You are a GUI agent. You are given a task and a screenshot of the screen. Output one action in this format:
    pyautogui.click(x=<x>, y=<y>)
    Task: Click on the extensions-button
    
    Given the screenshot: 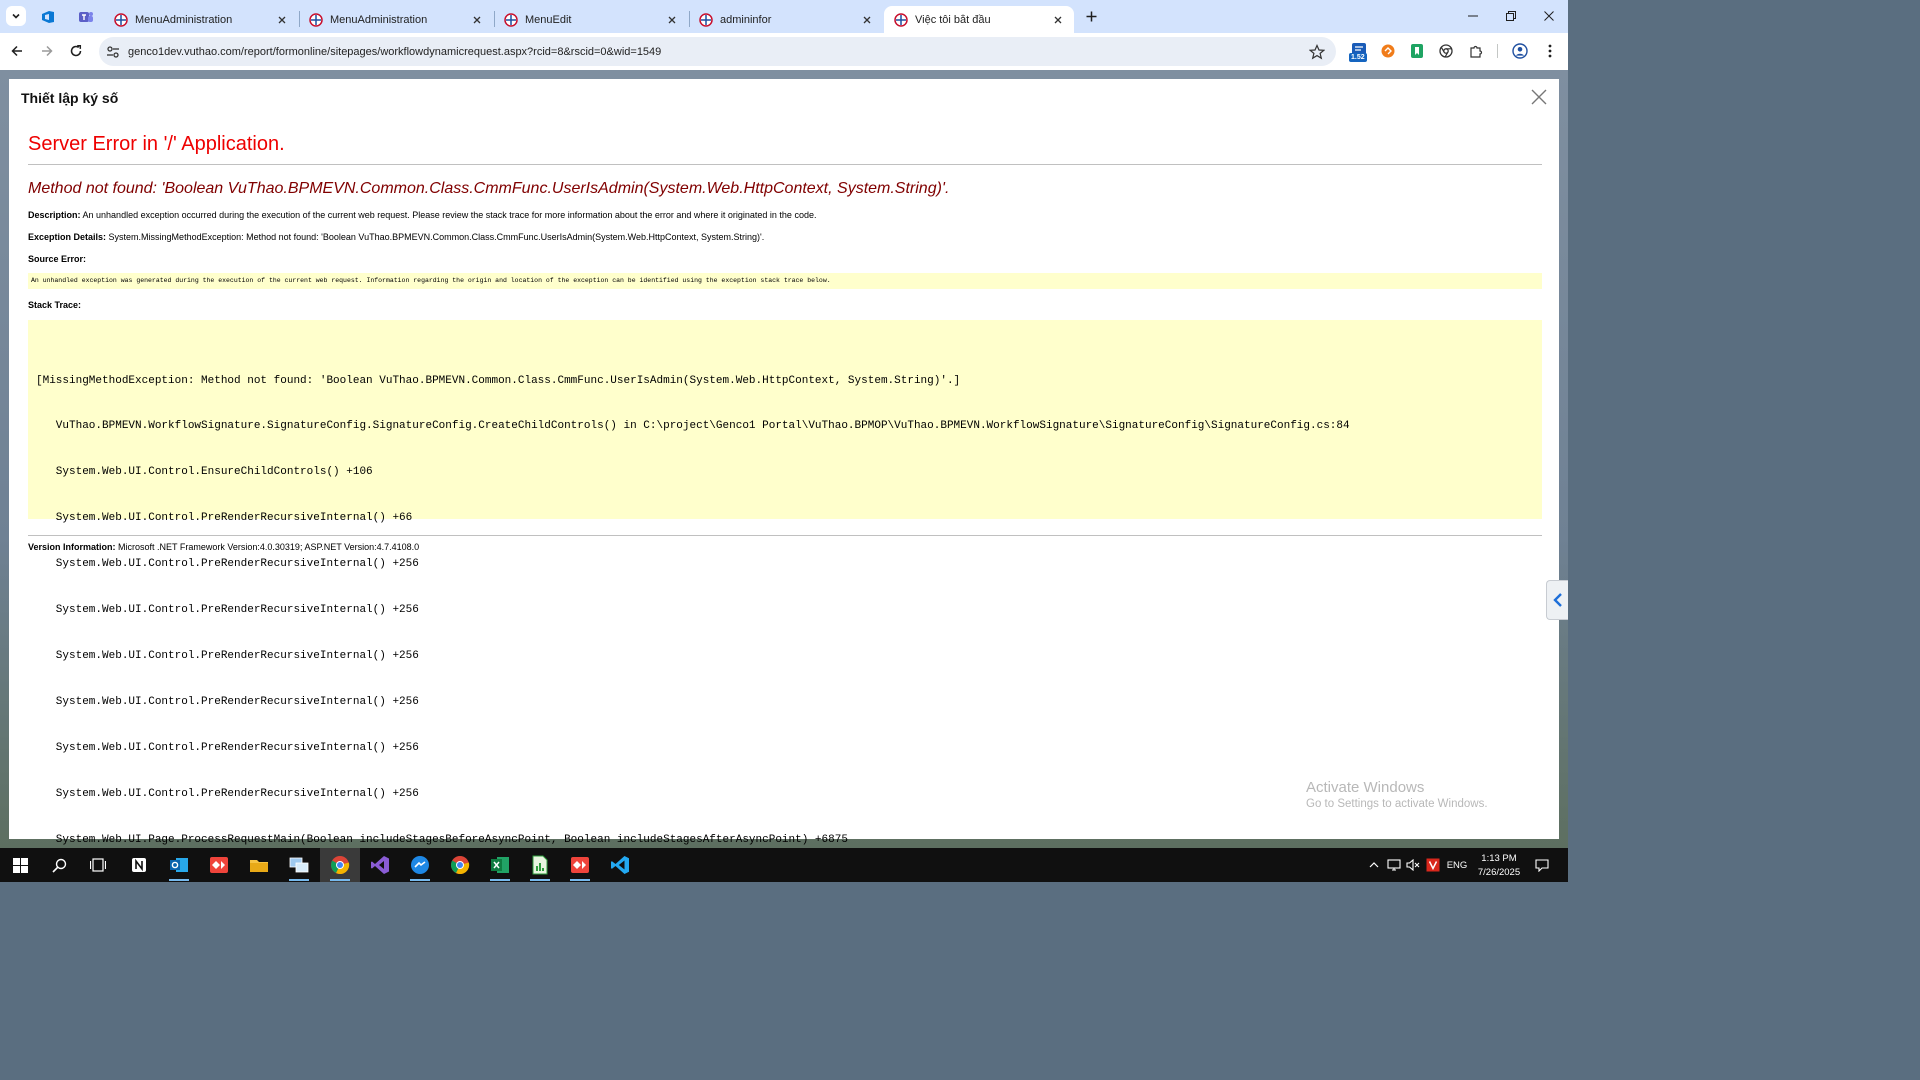 What is the action you would take?
    pyautogui.click(x=1476, y=51)
    